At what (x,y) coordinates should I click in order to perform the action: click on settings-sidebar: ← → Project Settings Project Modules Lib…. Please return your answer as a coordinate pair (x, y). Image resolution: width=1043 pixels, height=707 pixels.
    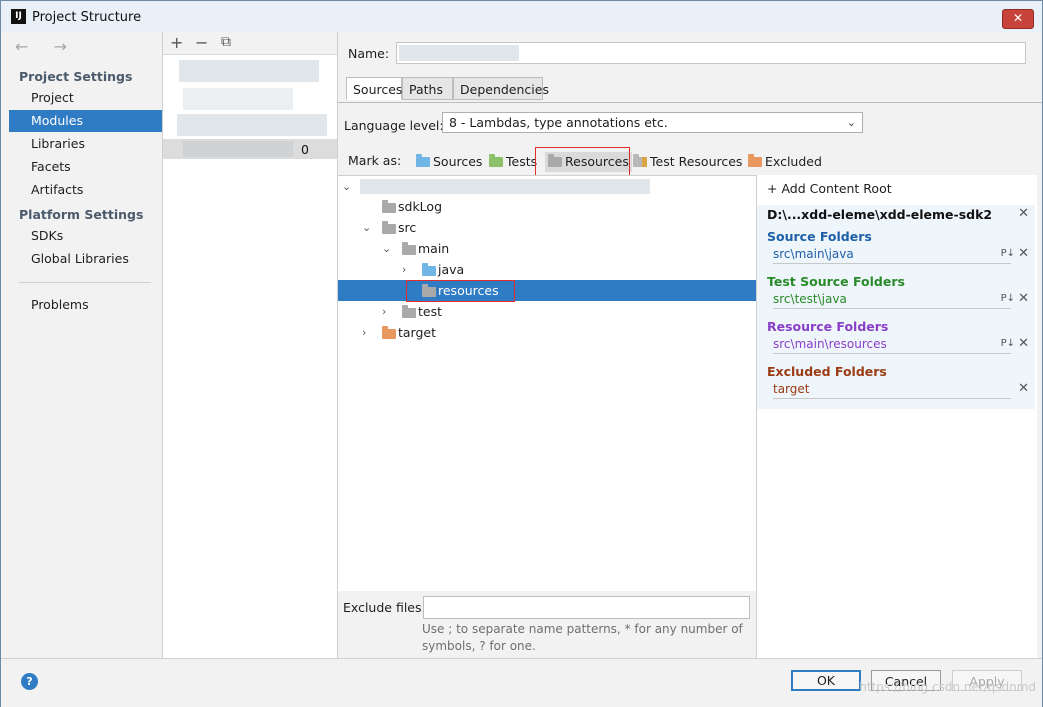
    Looking at the image, I should click on (82, 345).